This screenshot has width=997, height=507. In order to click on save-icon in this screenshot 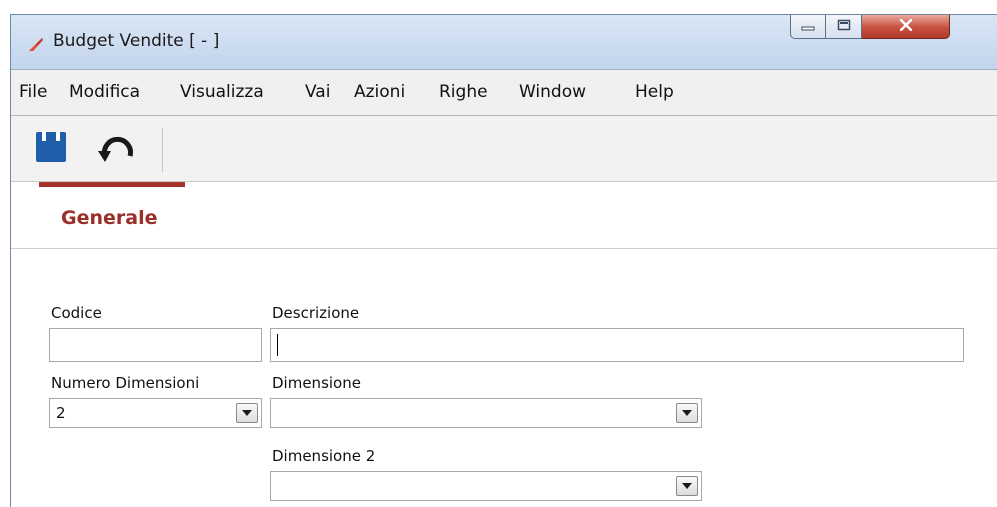, I will do `click(51, 149)`.